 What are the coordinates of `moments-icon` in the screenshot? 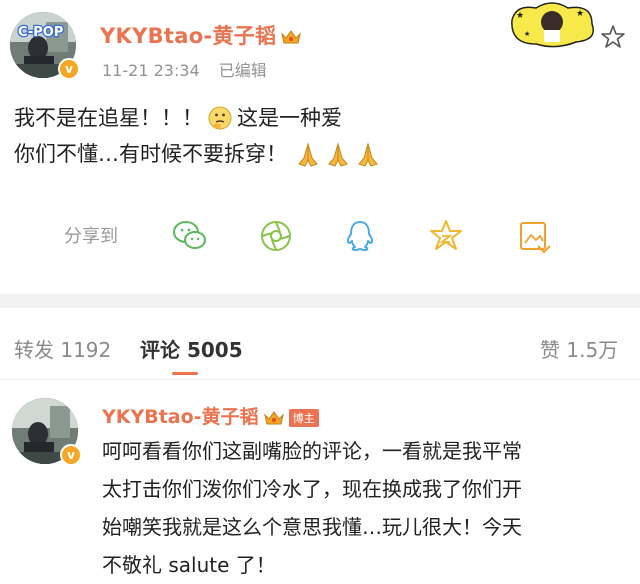 It's located at (276, 236).